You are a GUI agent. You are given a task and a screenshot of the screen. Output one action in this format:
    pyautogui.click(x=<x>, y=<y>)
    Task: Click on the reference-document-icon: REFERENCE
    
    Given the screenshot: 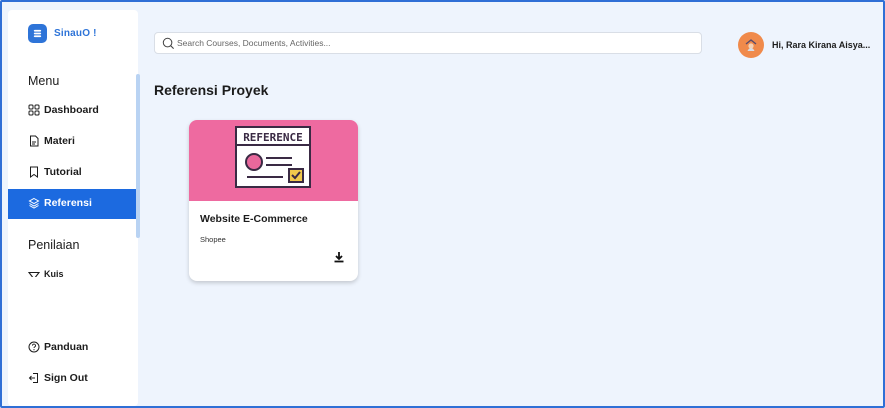 What is the action you would take?
    pyautogui.click(x=273, y=157)
    